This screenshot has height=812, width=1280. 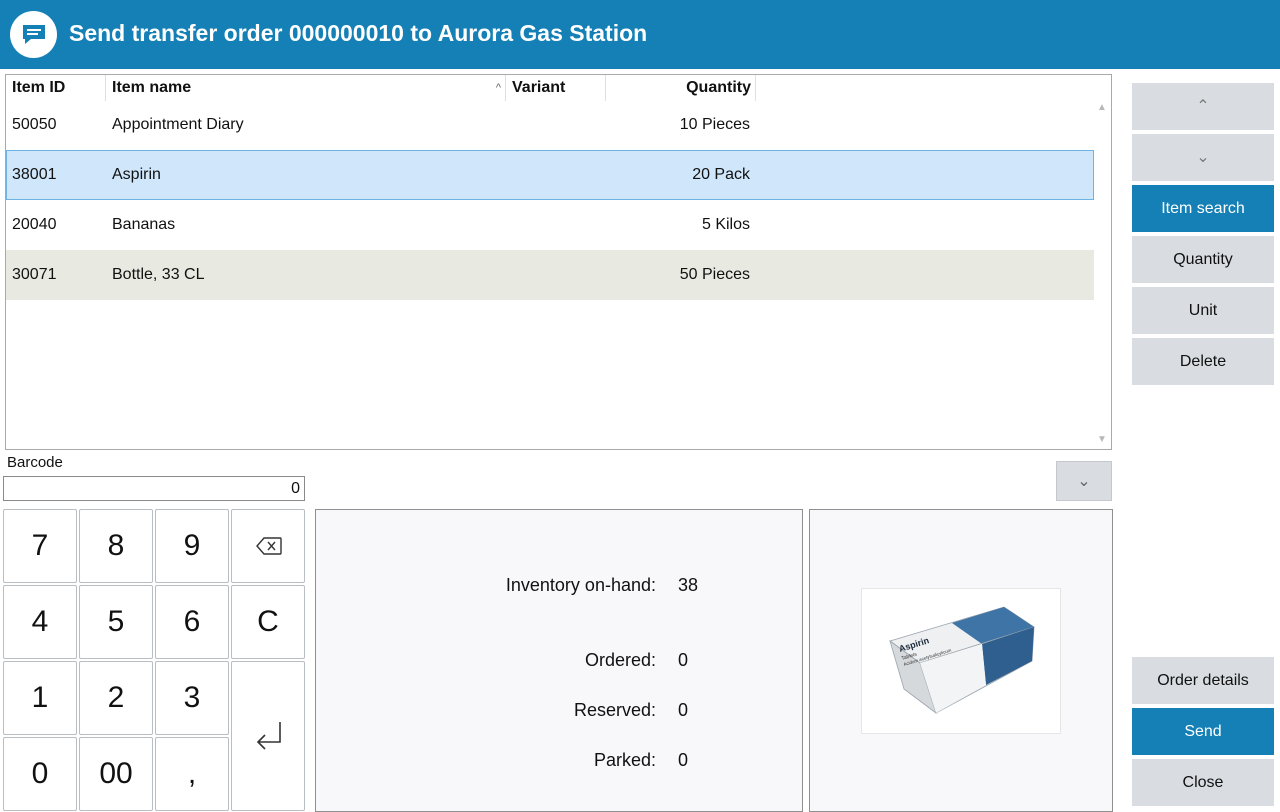 What do you see at coordinates (40, 622) in the screenshot?
I see `numpad-key-4: 4` at bounding box center [40, 622].